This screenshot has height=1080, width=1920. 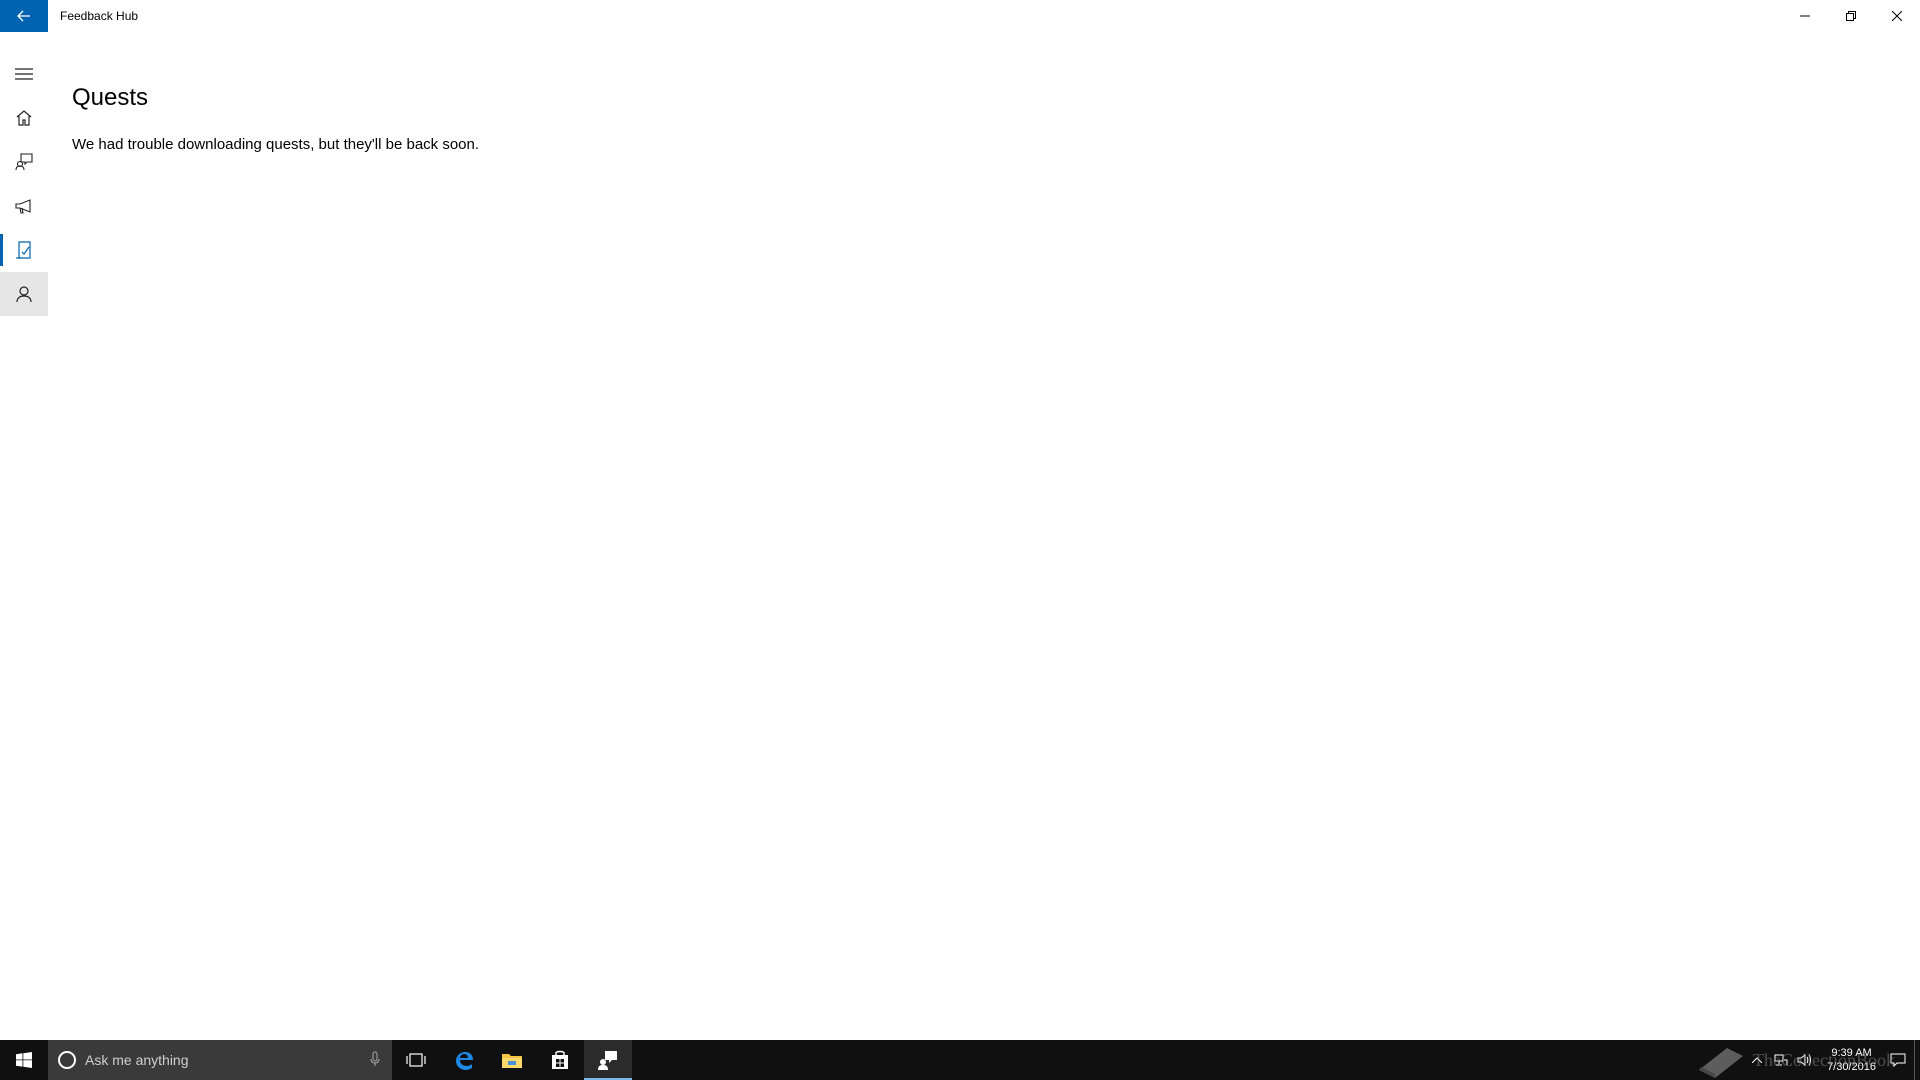 What do you see at coordinates (1851, 1060) in the screenshot?
I see `clock: 9:39 AM 7/30/2016` at bounding box center [1851, 1060].